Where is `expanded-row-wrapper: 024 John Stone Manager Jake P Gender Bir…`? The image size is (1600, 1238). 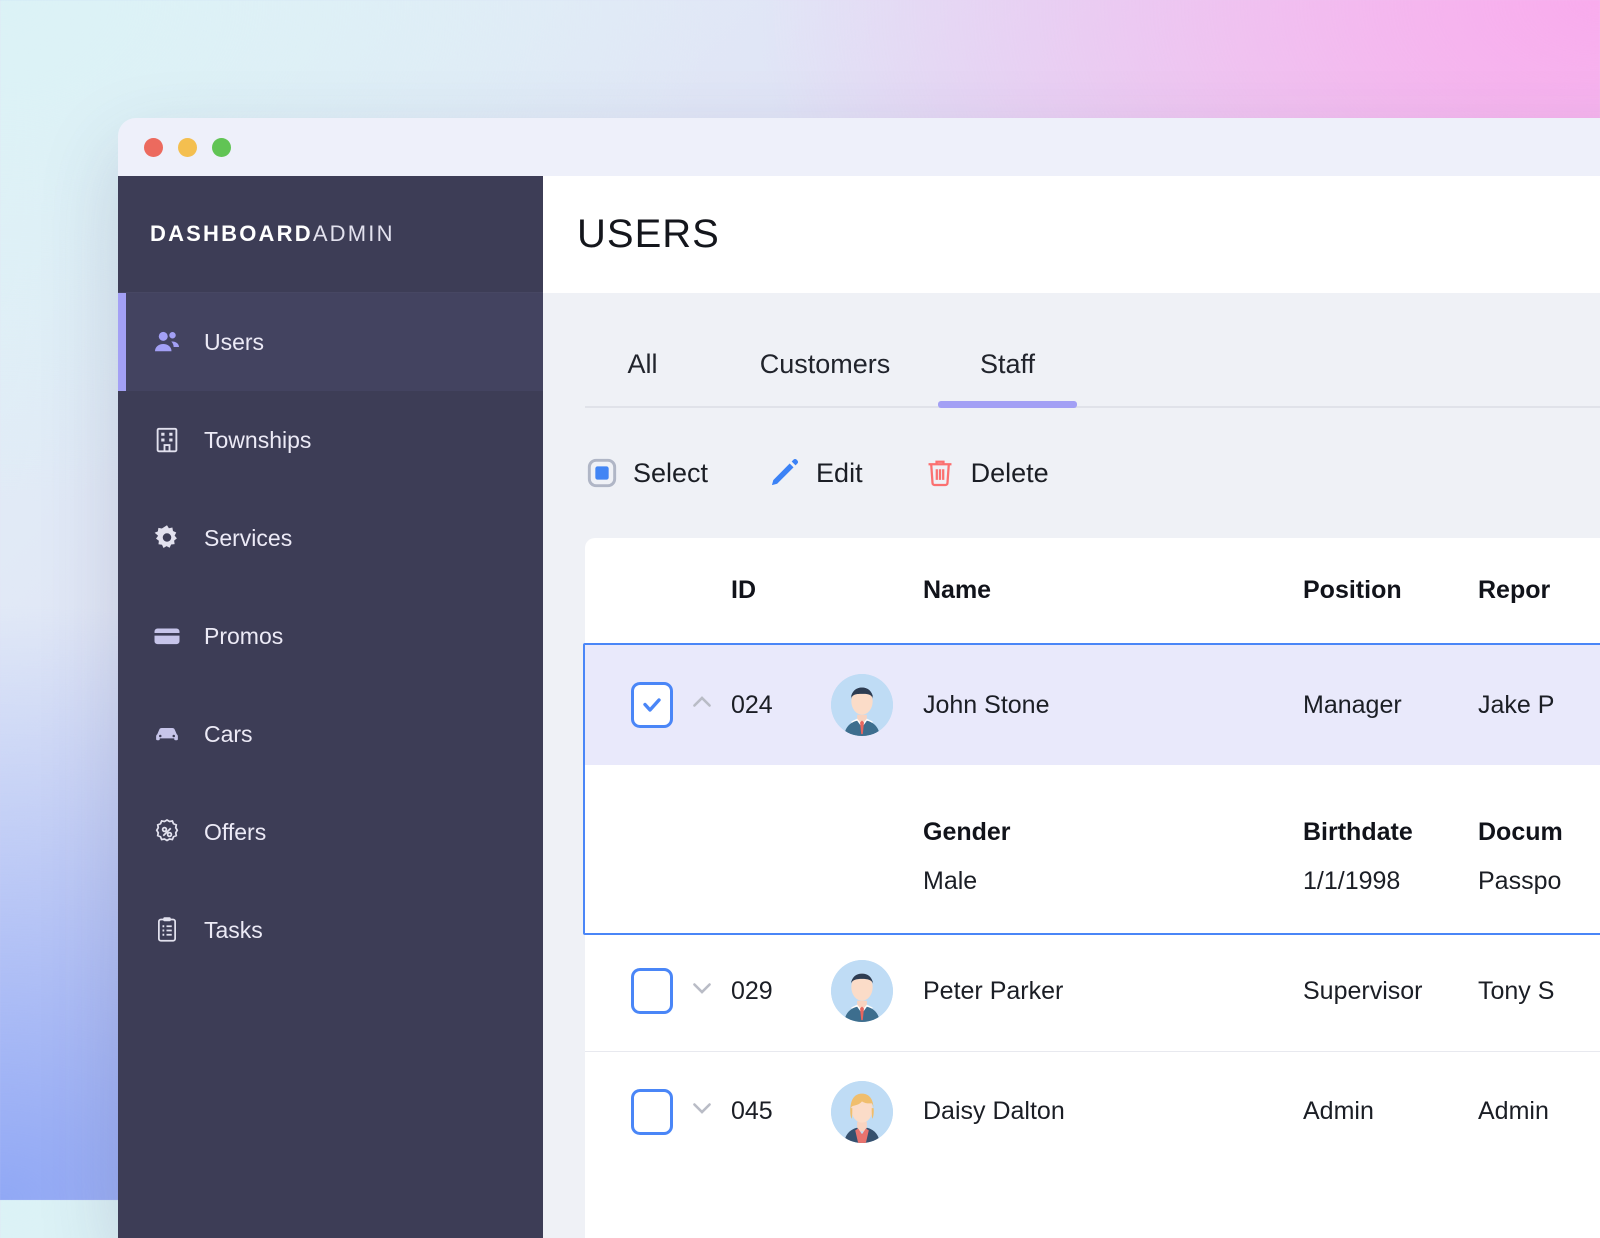
expanded-row-wrapper: 024 John Stone Manager Jake P Gender Bir… is located at coordinates (1091, 789).